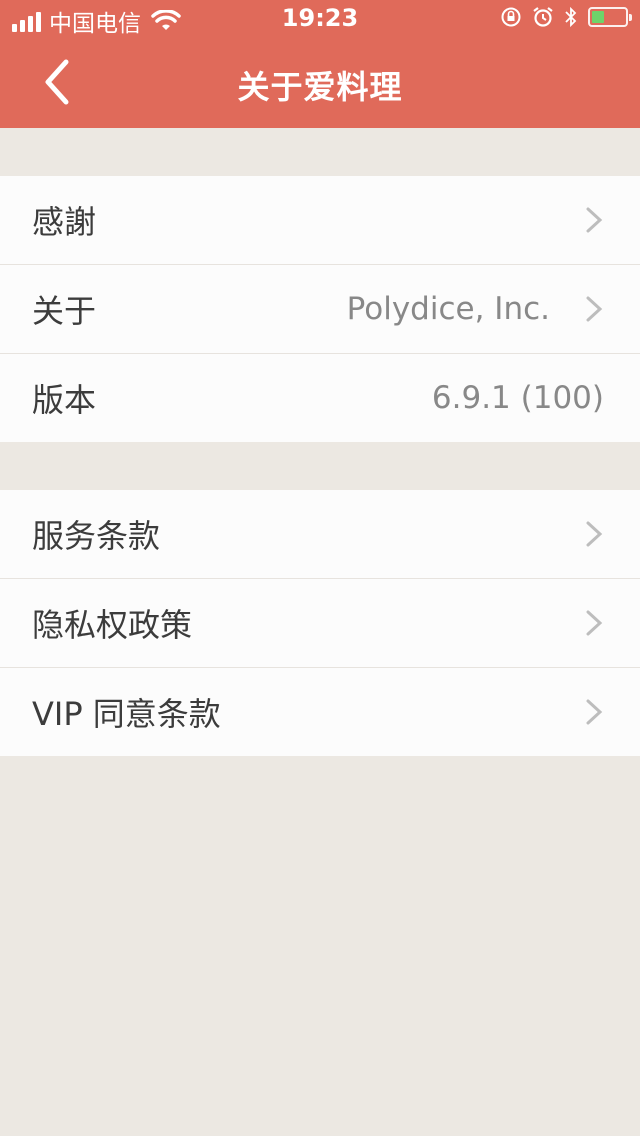 This screenshot has height=1136, width=640. What do you see at coordinates (96, 536) in the screenshot?
I see `row-label: 服务条款` at bounding box center [96, 536].